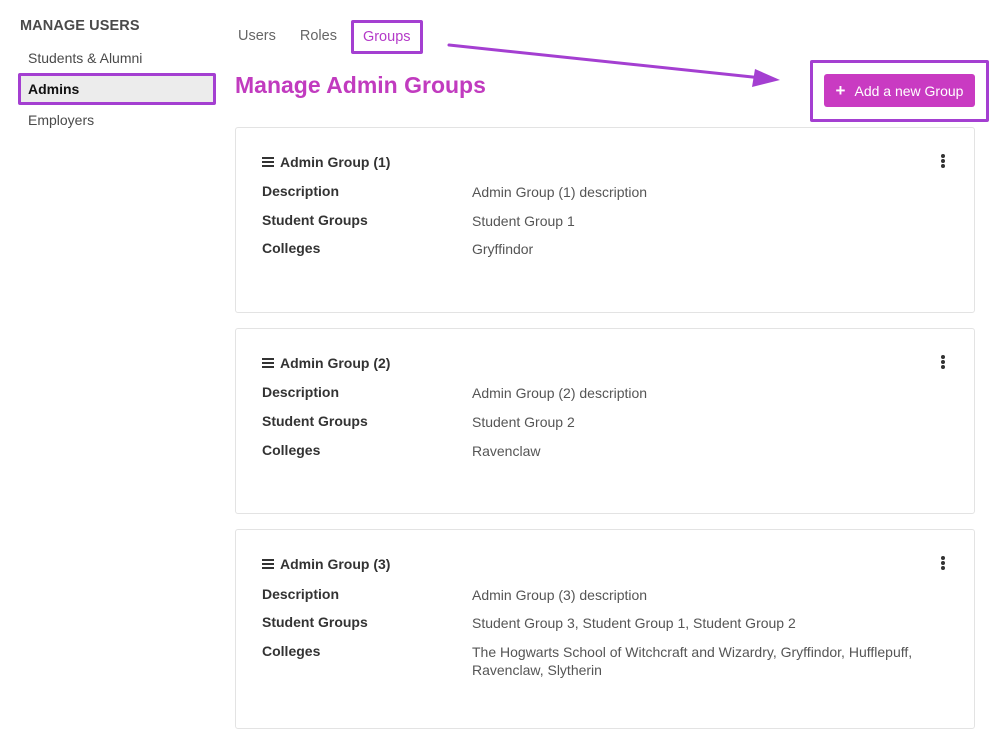 Image resolution: width=990 pixels, height=741 pixels. I want to click on group-card-header: Admin Group (2), so click(326, 363).